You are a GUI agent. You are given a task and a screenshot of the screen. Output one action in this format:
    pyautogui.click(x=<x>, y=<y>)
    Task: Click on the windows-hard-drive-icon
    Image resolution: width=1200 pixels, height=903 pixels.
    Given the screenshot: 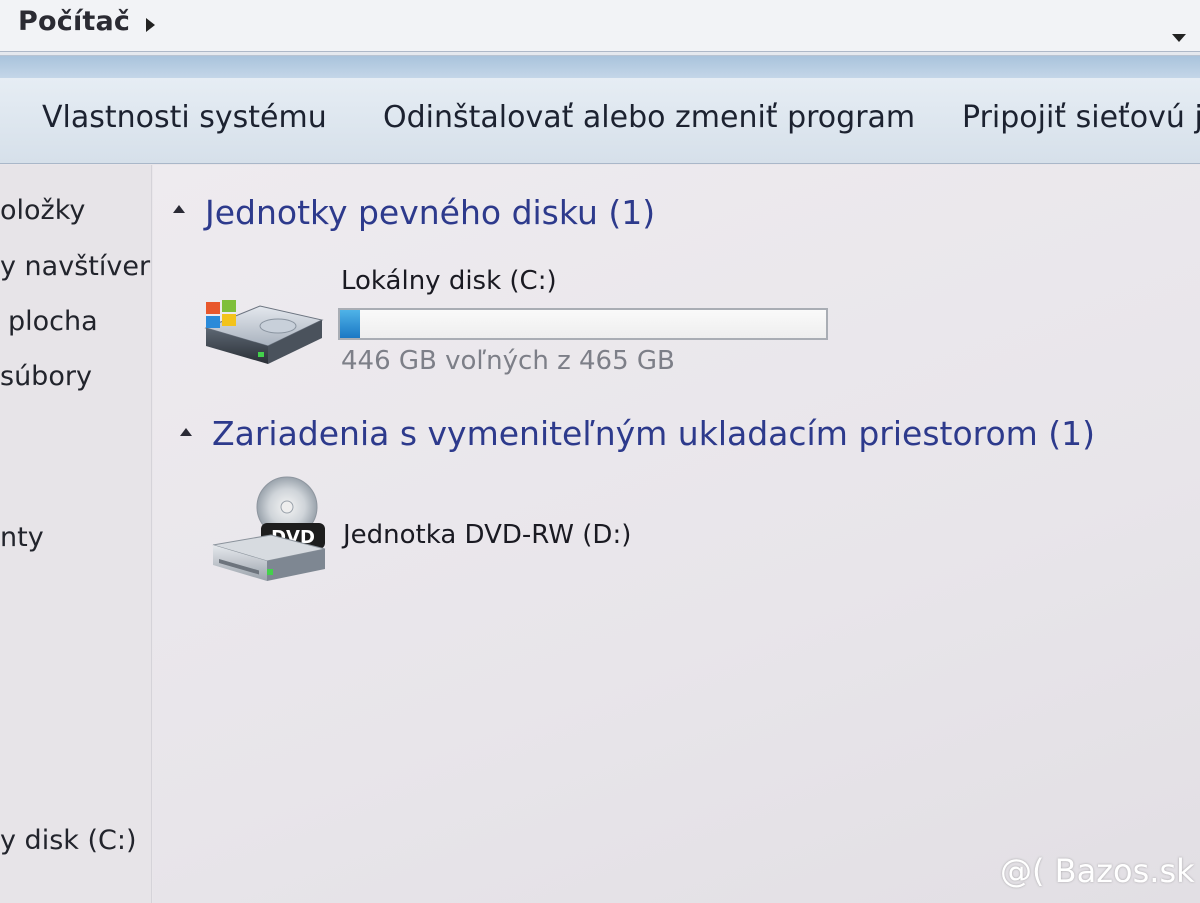 What is the action you would take?
    pyautogui.click(x=264, y=332)
    